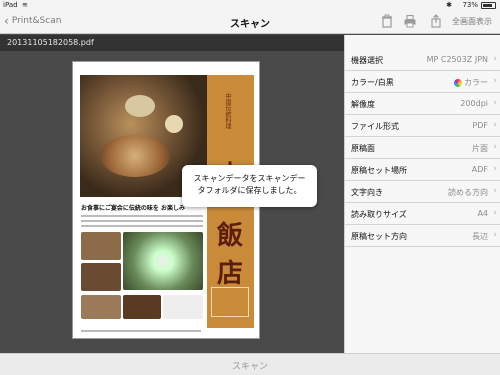 The image size is (500, 375). Describe the element at coordinates (50, 42) in the screenshot. I see `file-name: 20131105182058.pdf` at that location.